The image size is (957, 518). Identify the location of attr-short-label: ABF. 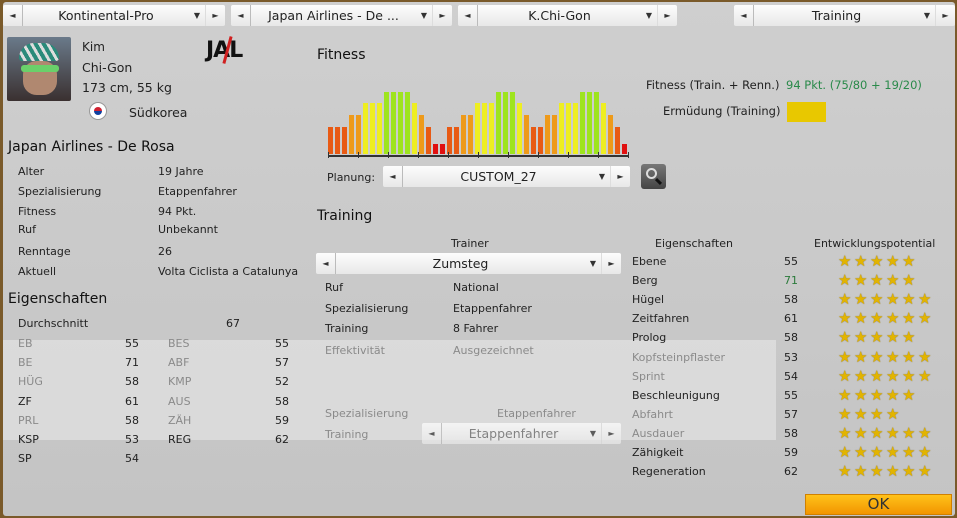
(179, 363).